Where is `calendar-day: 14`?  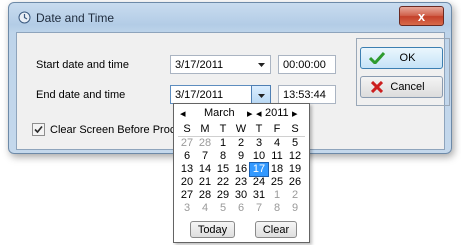
calendar-day: 14 is located at coordinates (205, 169).